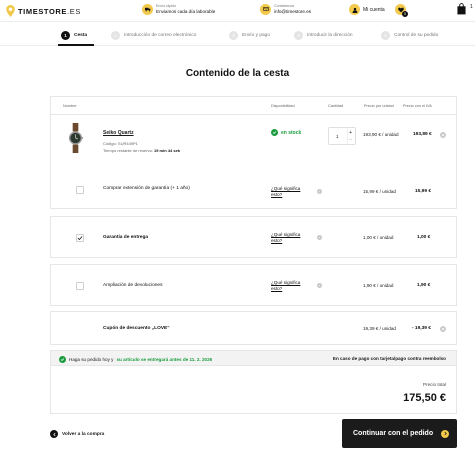  I want to click on delivery-guarantee-total: 1,00 €, so click(424, 237).